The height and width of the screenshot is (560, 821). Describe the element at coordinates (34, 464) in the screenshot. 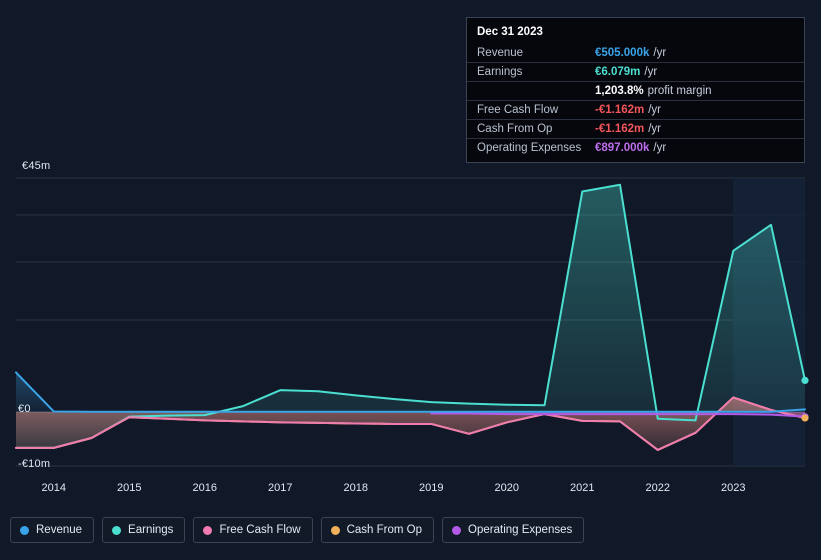

I see `y-axis-label-bottom: -€10m` at that location.